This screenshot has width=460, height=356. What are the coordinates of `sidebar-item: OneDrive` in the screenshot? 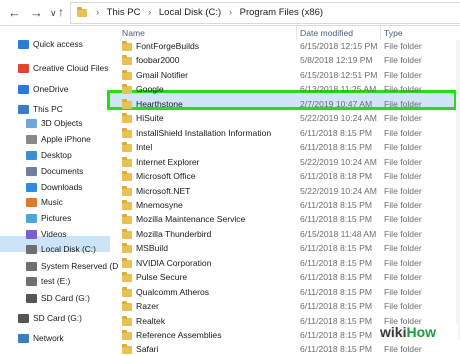 It's located at (43, 89).